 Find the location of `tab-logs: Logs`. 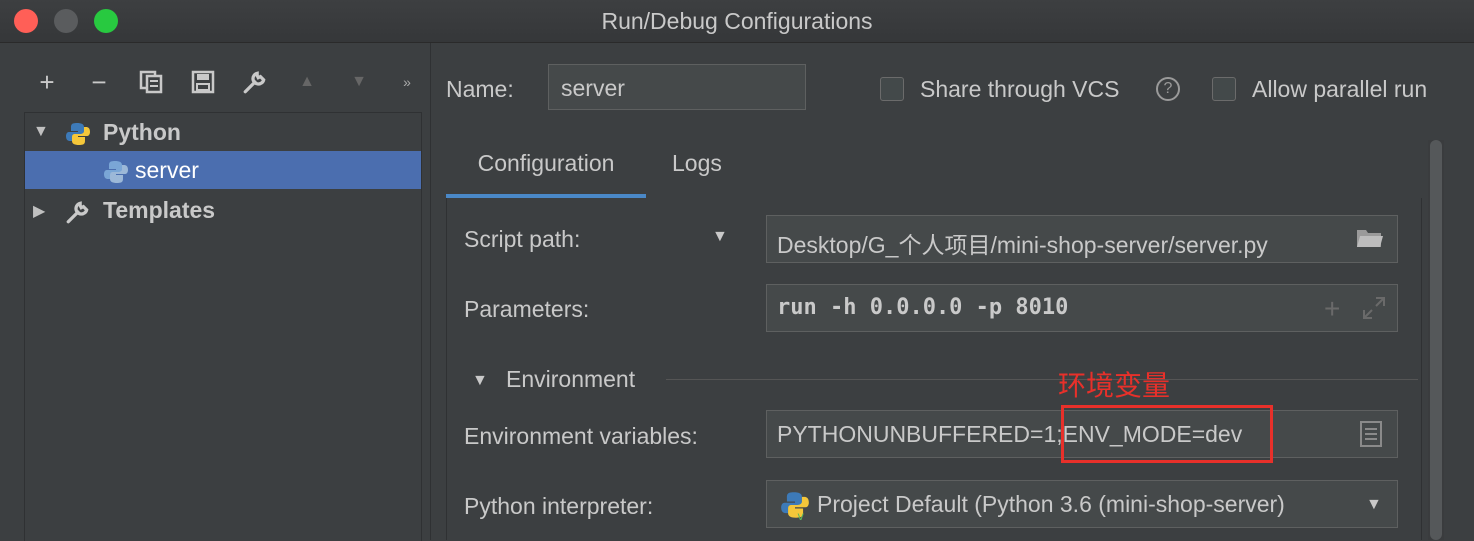

tab-logs: Logs is located at coordinates (697, 174).